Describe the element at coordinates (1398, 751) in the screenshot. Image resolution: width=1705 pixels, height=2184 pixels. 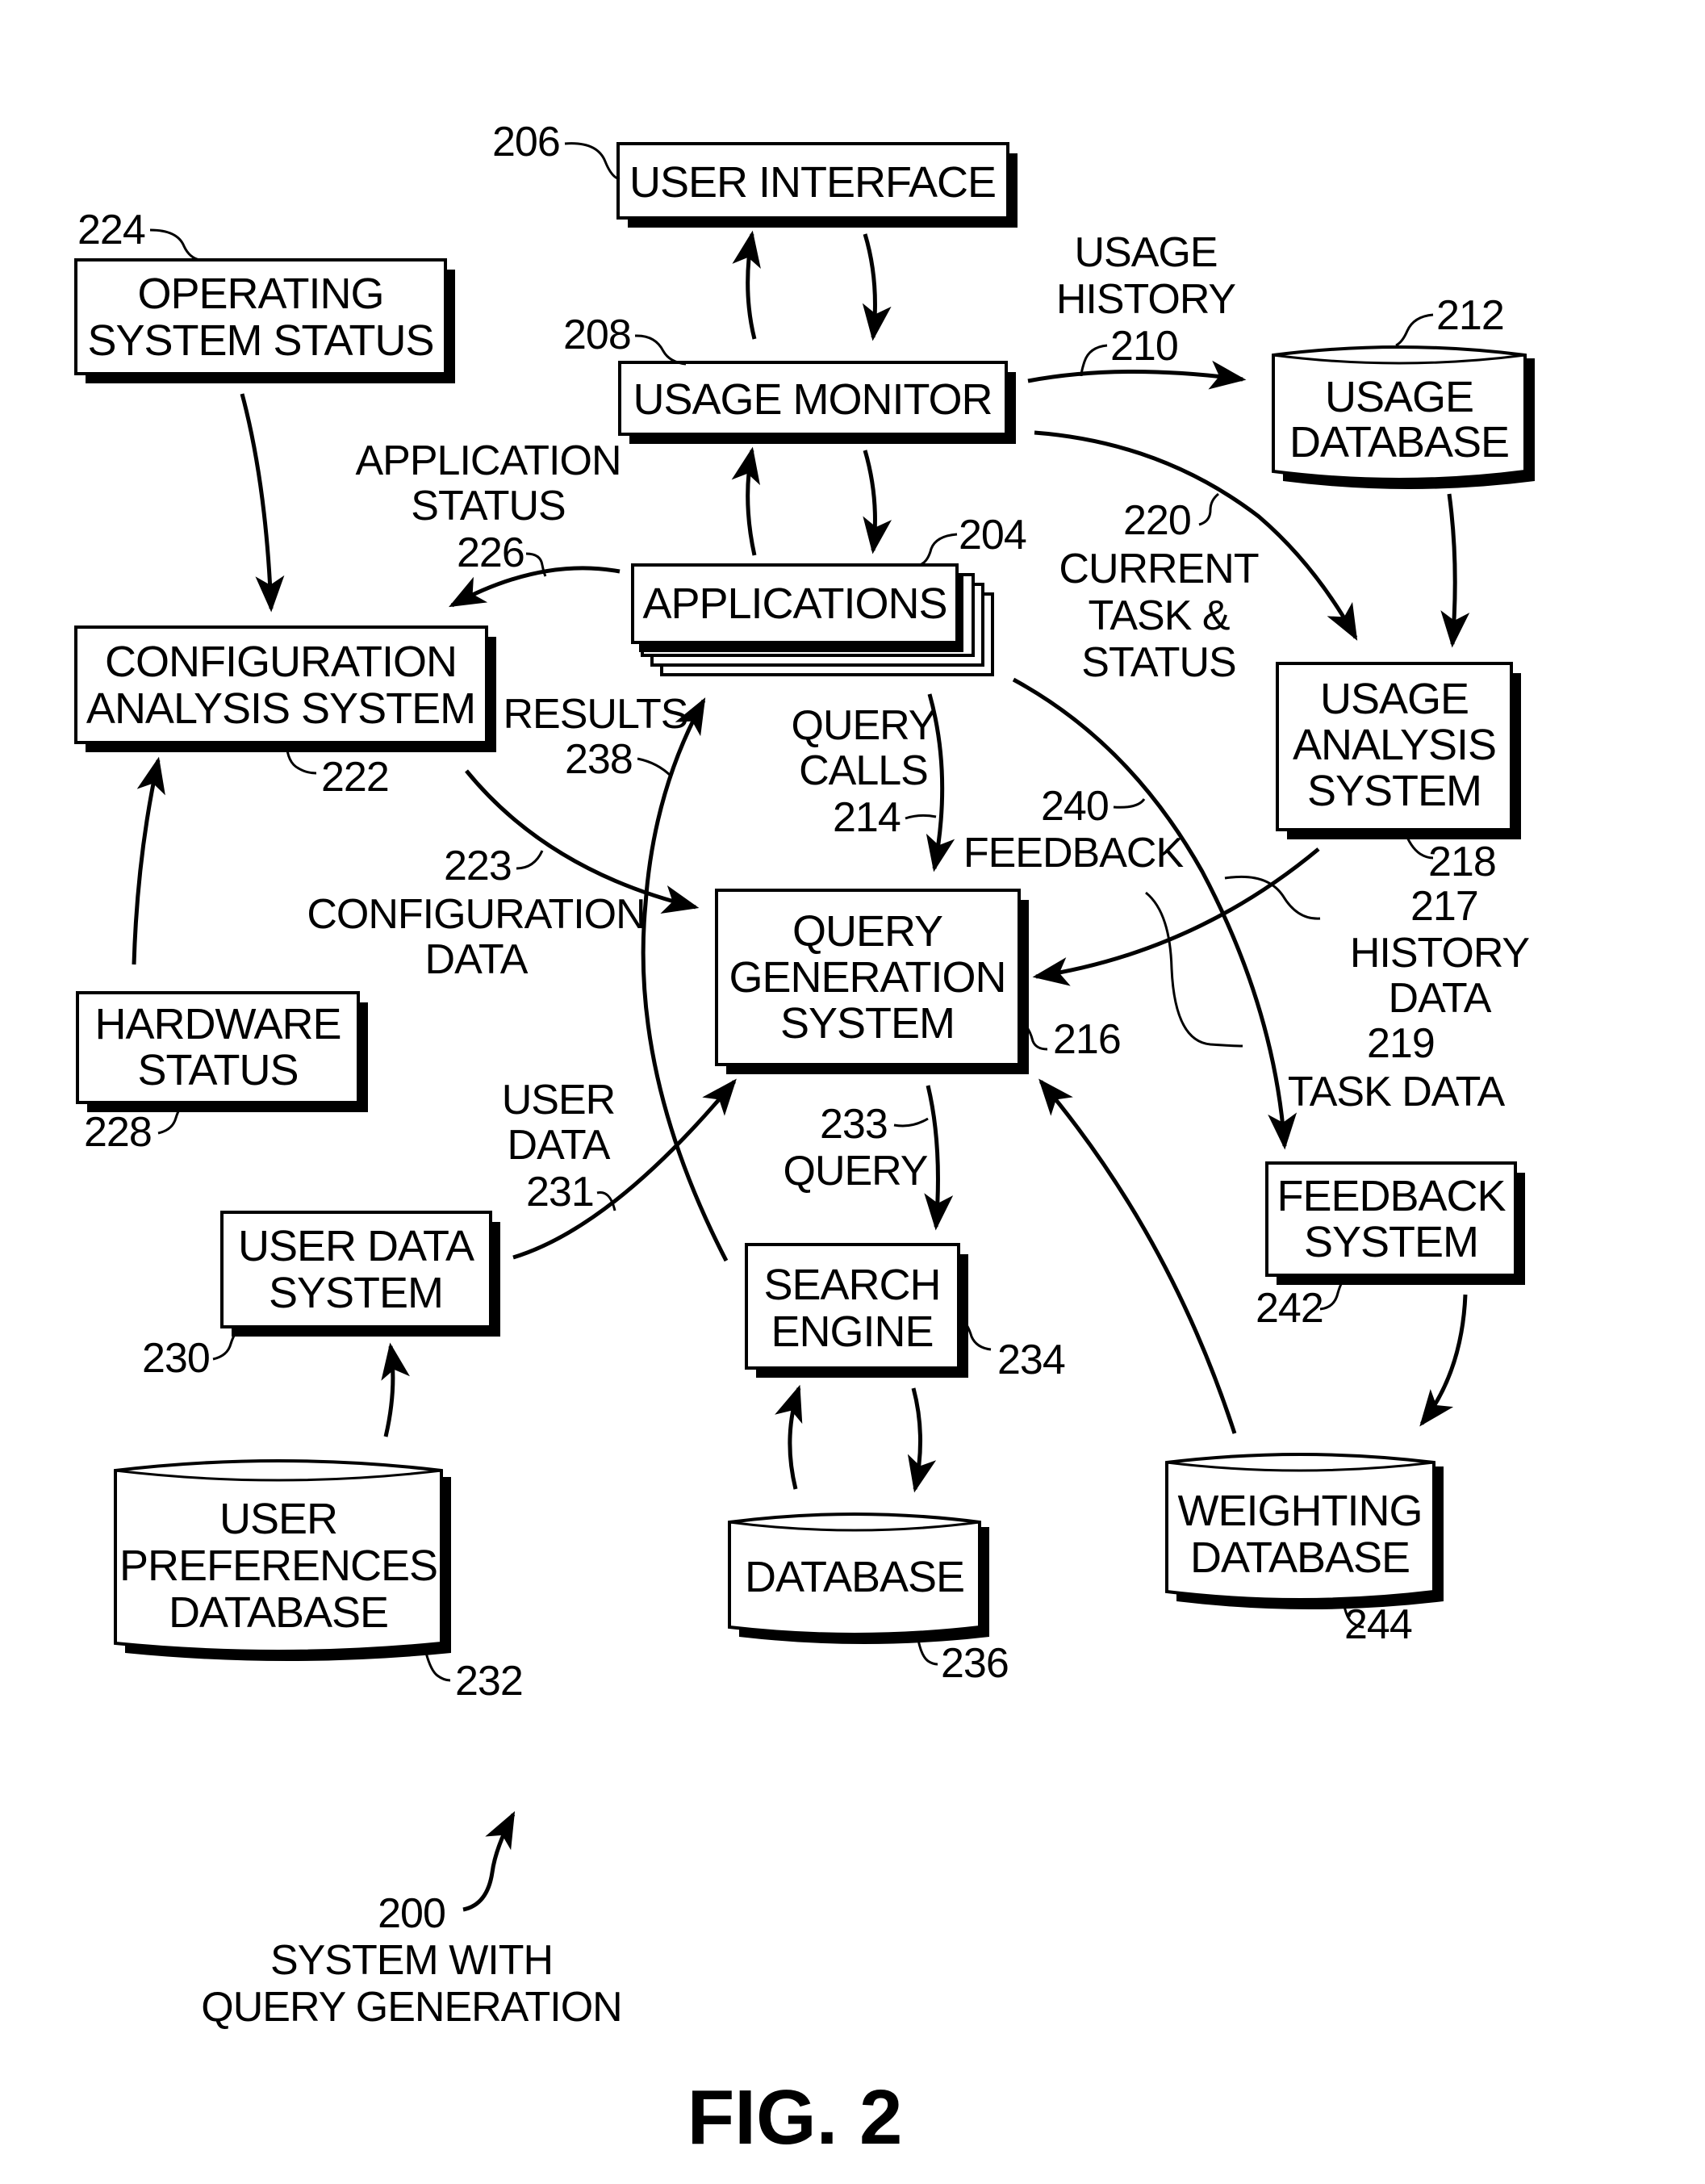
I see `node-usage-analysis-system: USAGE ANALYSIS SYSTEM` at that location.